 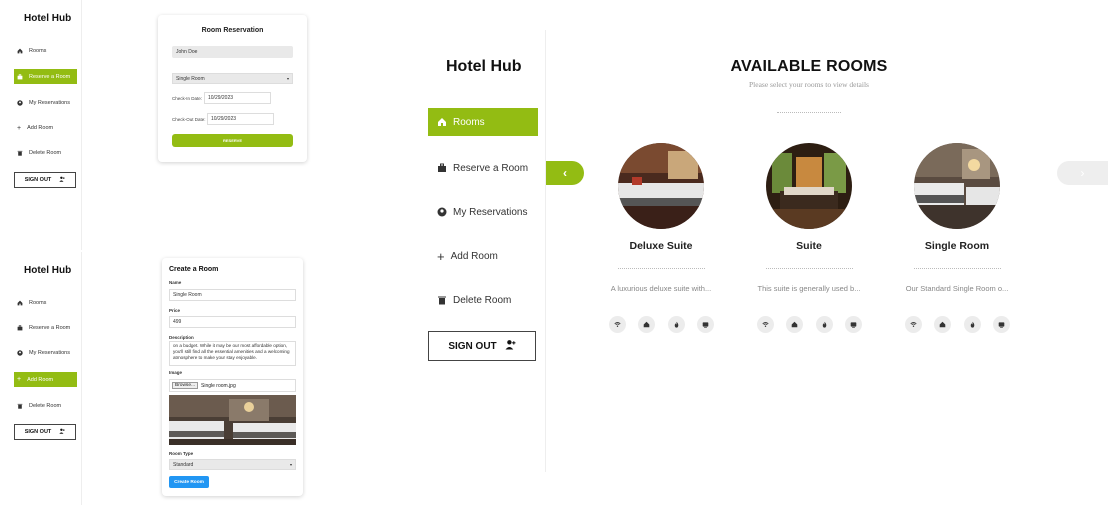 I want to click on room-name: Single Room, so click(x=957, y=246).